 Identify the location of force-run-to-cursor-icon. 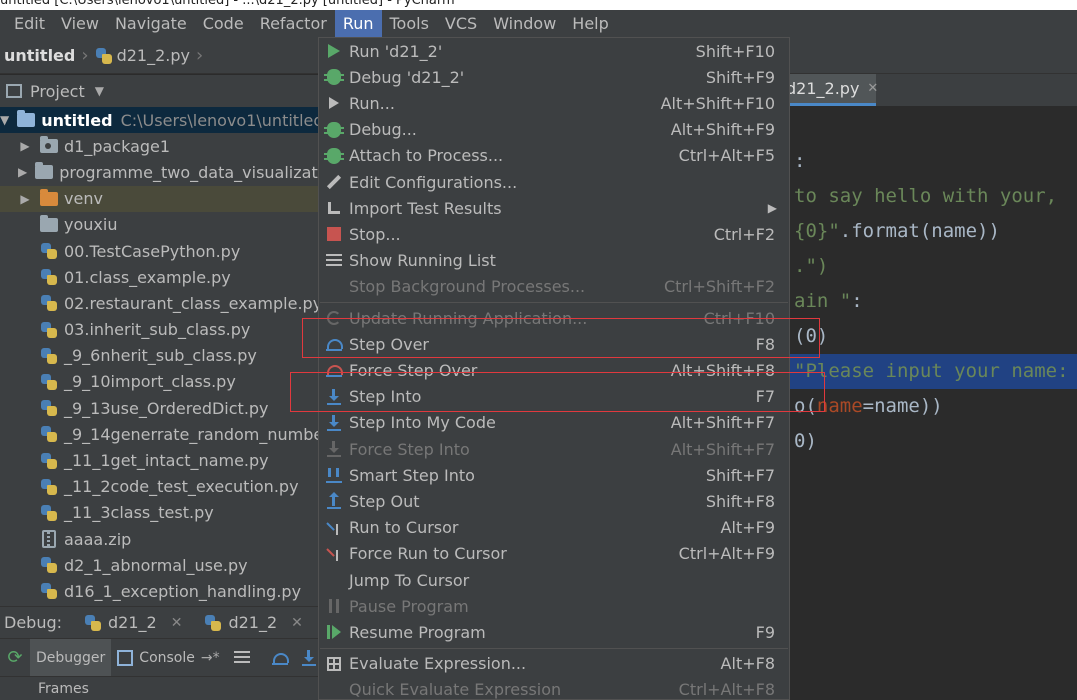
(334, 554).